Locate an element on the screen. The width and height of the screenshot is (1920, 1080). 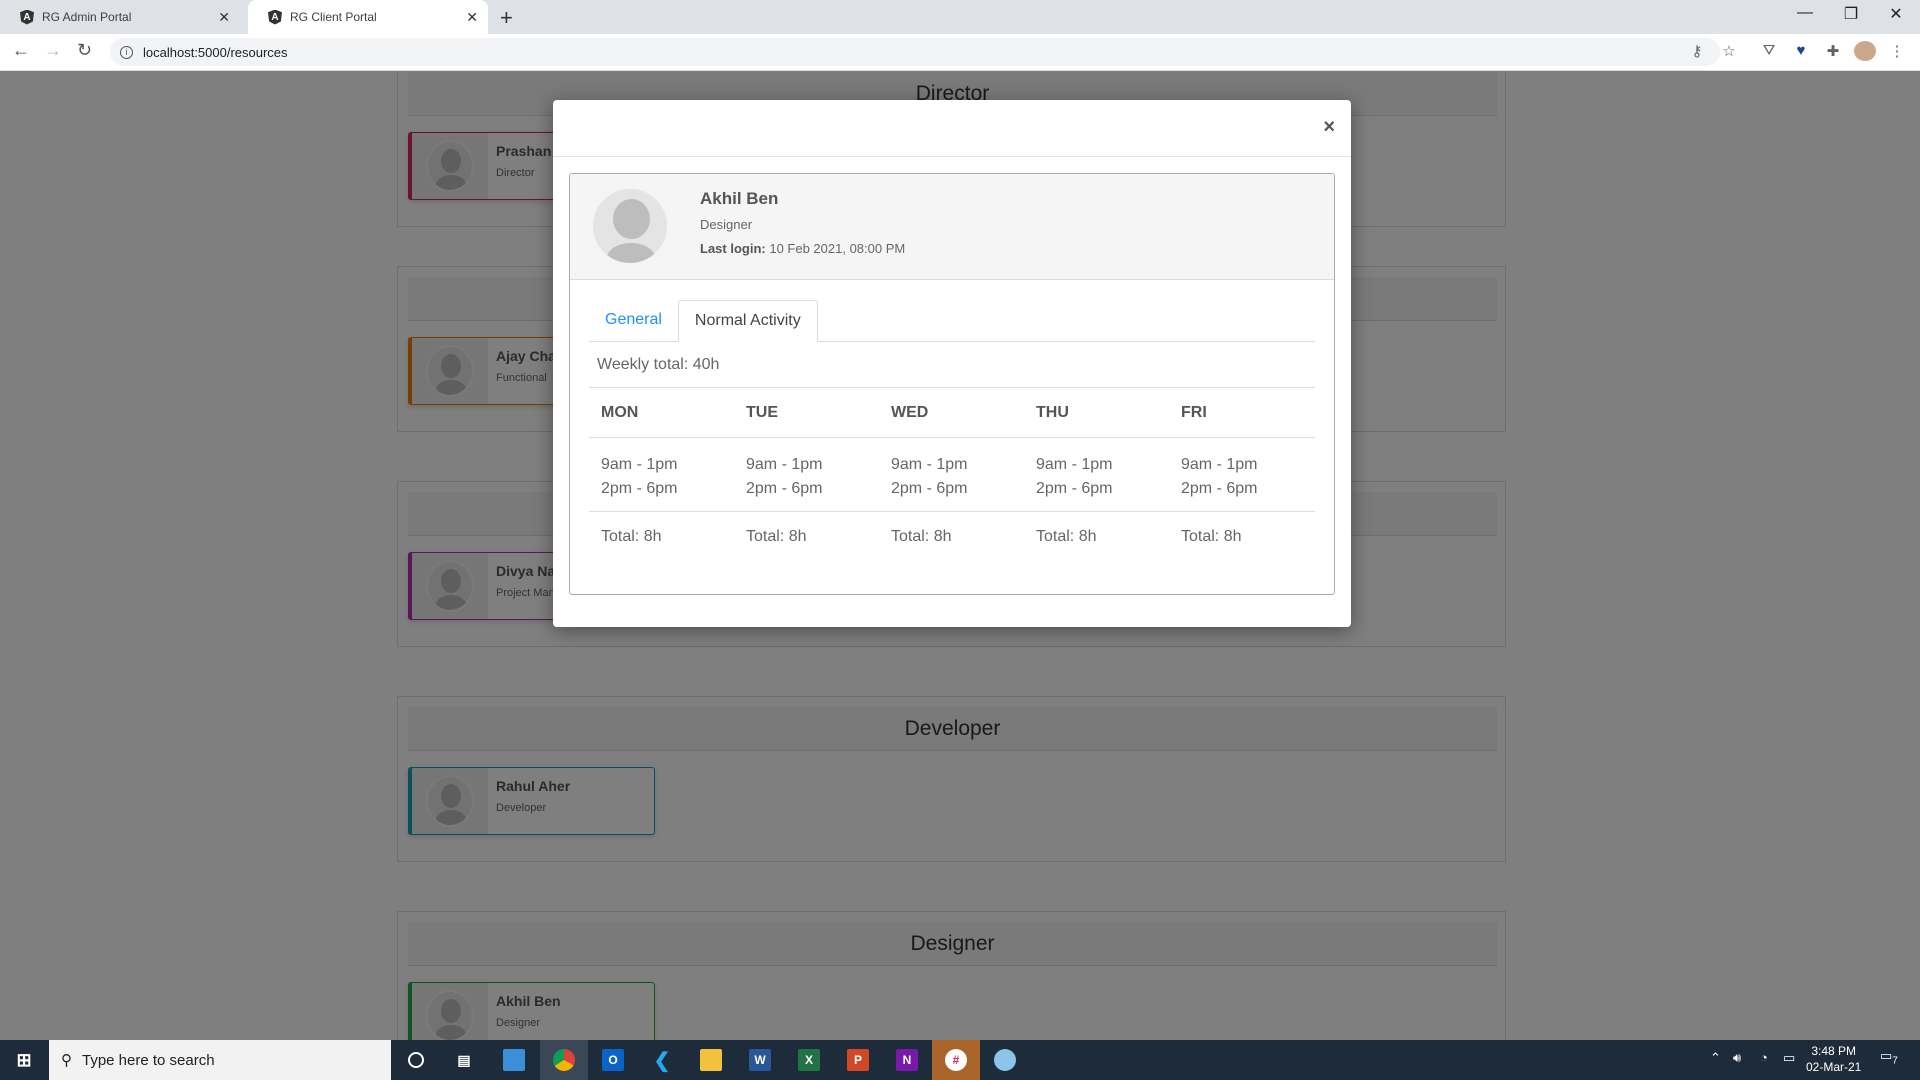
tab-title: RG Admin Portal is located at coordinates (87, 17).